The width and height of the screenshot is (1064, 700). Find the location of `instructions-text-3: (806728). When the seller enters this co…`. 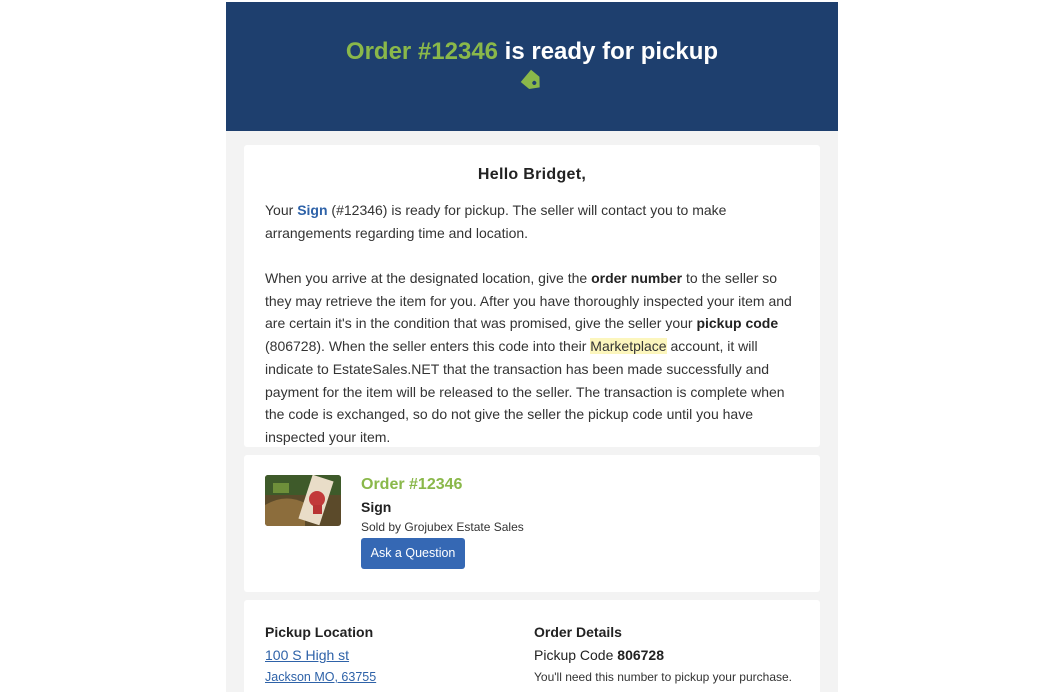

instructions-text-3: (806728). When the seller enters this co… is located at coordinates (428, 346).